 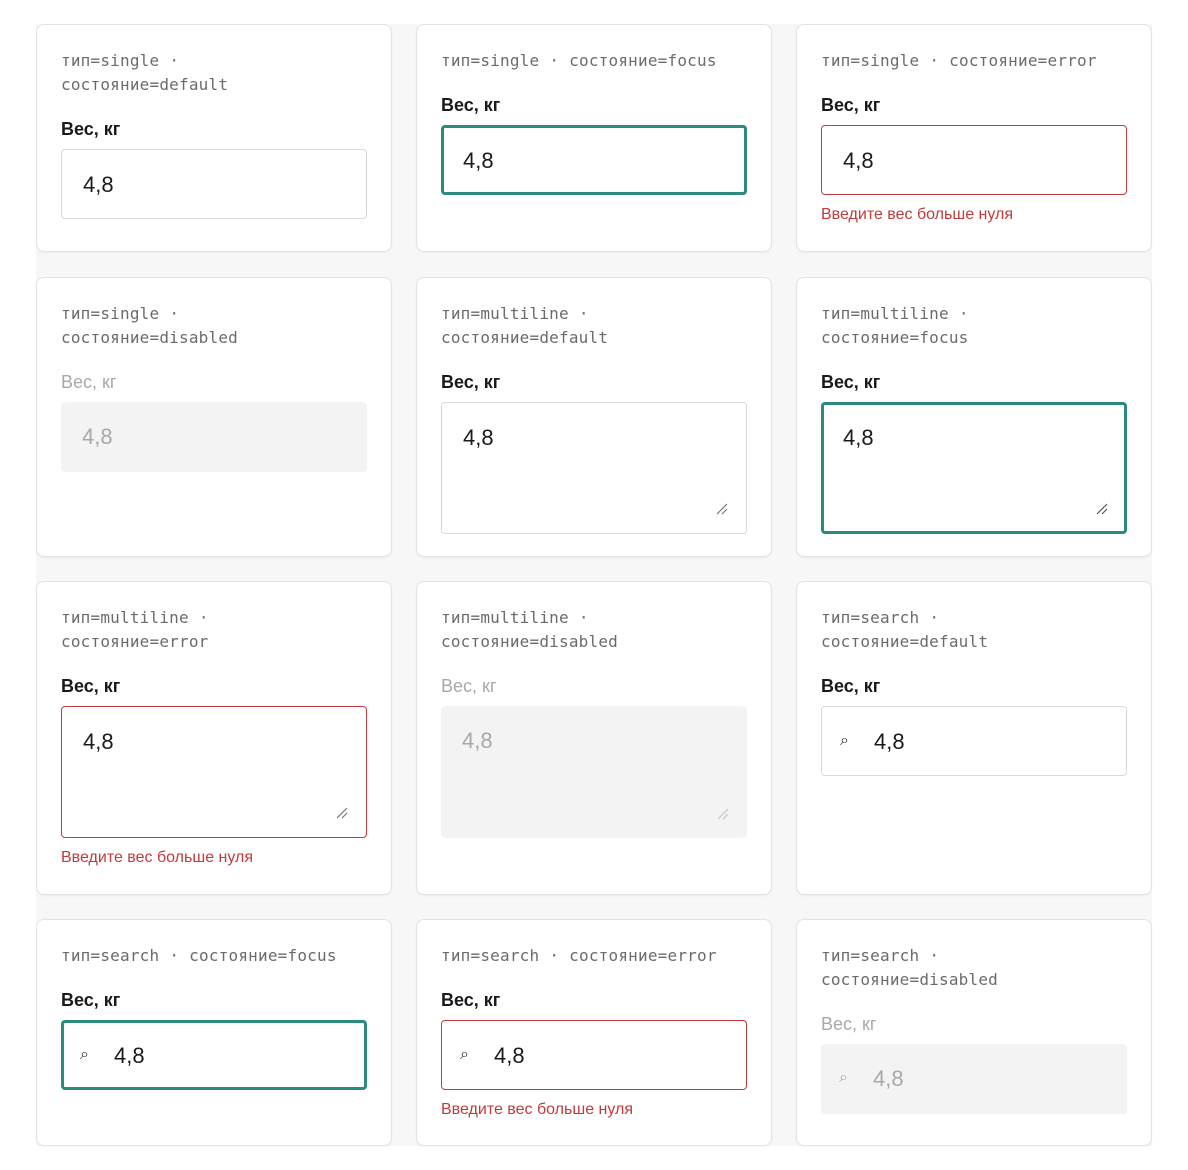 I want to click on card-single-focus: тип=single · состояние=focus Вес, кг 4,8, so click(x=594, y=138).